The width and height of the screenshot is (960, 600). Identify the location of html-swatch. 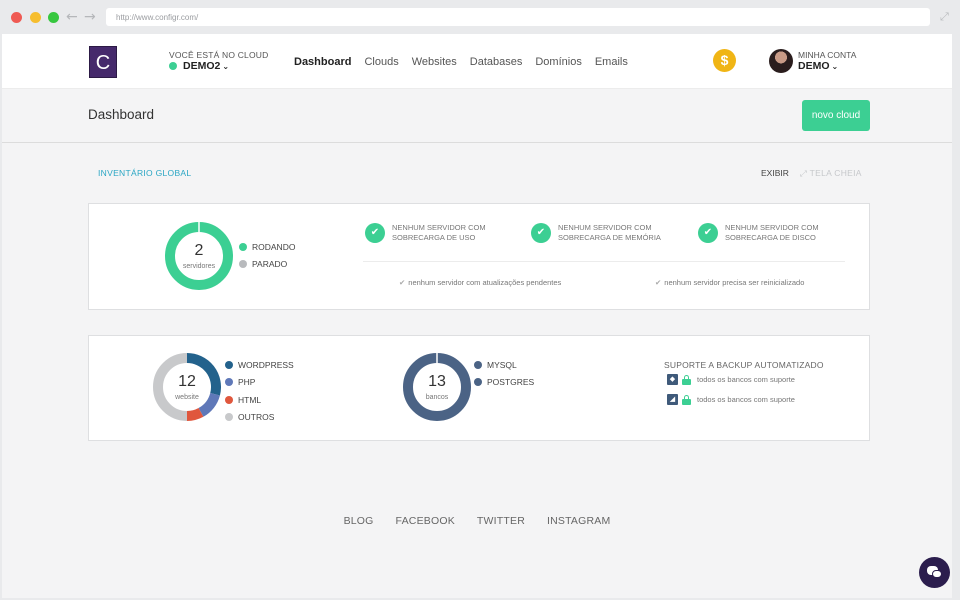
(229, 399).